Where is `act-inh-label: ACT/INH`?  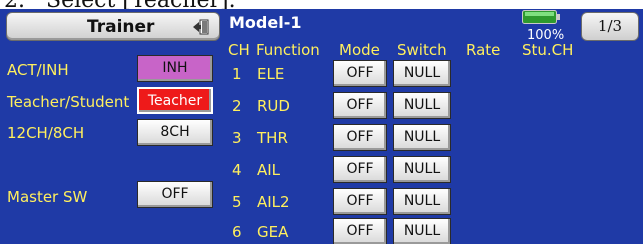 act-inh-label: ACT/INH is located at coordinates (38, 70).